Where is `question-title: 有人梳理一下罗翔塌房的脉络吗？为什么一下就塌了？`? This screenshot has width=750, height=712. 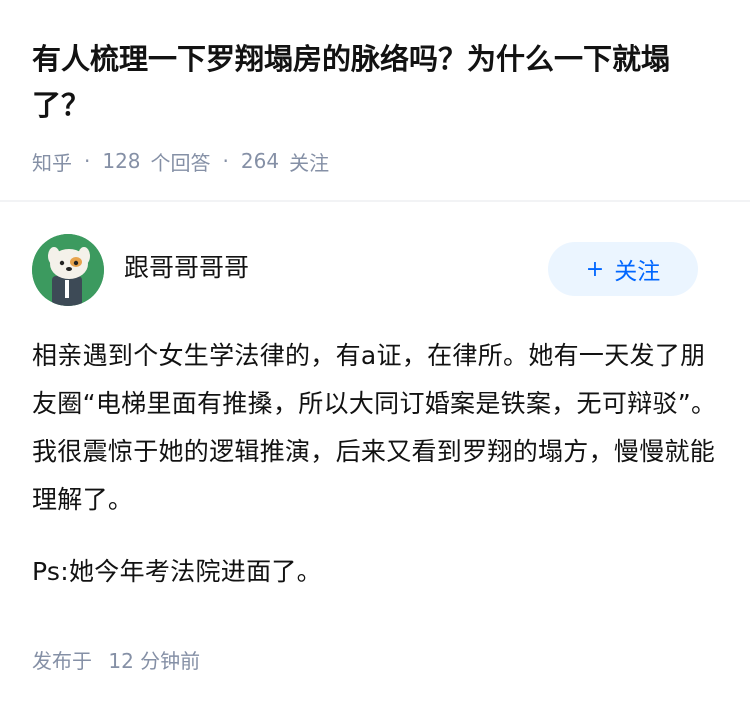 question-title: 有人梳理一下罗翔塌房的脉络吗？为什么一下就塌了？ is located at coordinates (377, 82).